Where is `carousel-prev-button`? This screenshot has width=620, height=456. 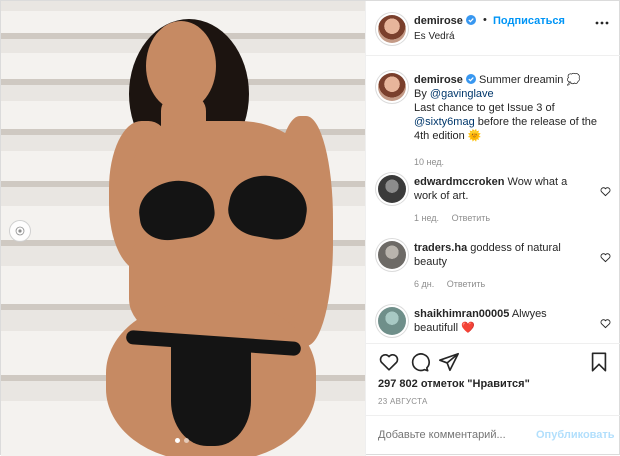
carousel-prev-button is located at coordinates (20, 231).